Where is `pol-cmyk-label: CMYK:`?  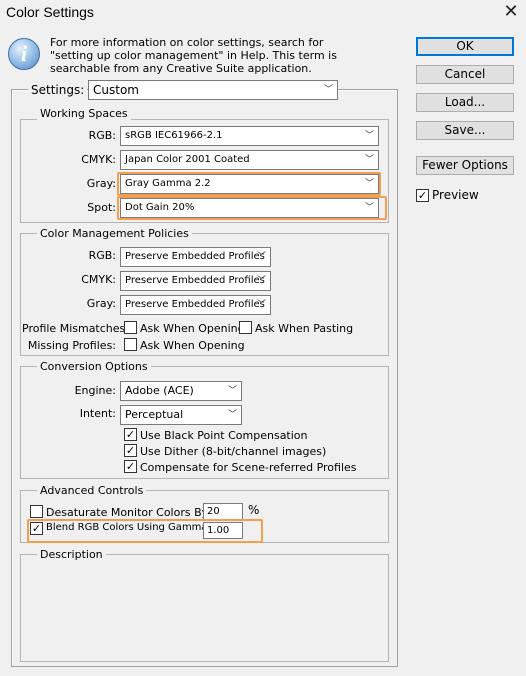
pol-cmyk-label: CMYK: is located at coordinates (98, 279).